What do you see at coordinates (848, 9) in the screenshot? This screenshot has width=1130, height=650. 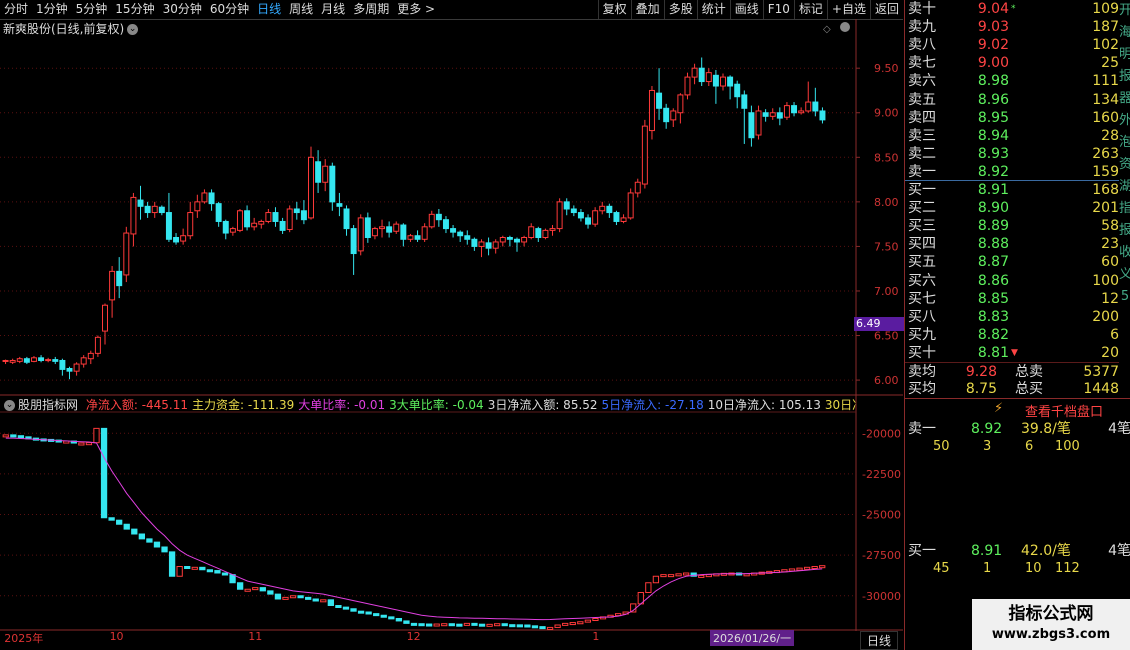 I see `tool-button-7: +自选` at bounding box center [848, 9].